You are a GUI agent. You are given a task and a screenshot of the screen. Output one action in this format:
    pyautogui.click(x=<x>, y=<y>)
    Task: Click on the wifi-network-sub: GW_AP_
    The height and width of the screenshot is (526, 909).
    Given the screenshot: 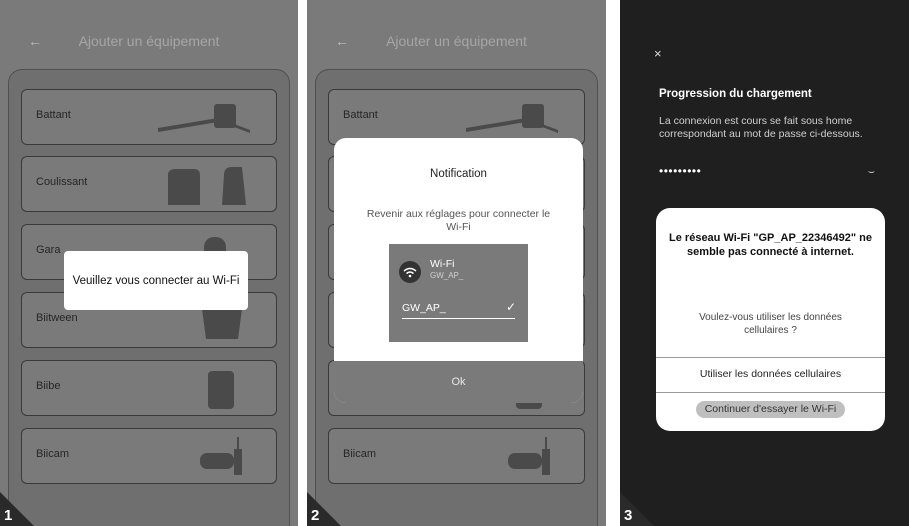 What is the action you would take?
    pyautogui.click(x=447, y=275)
    